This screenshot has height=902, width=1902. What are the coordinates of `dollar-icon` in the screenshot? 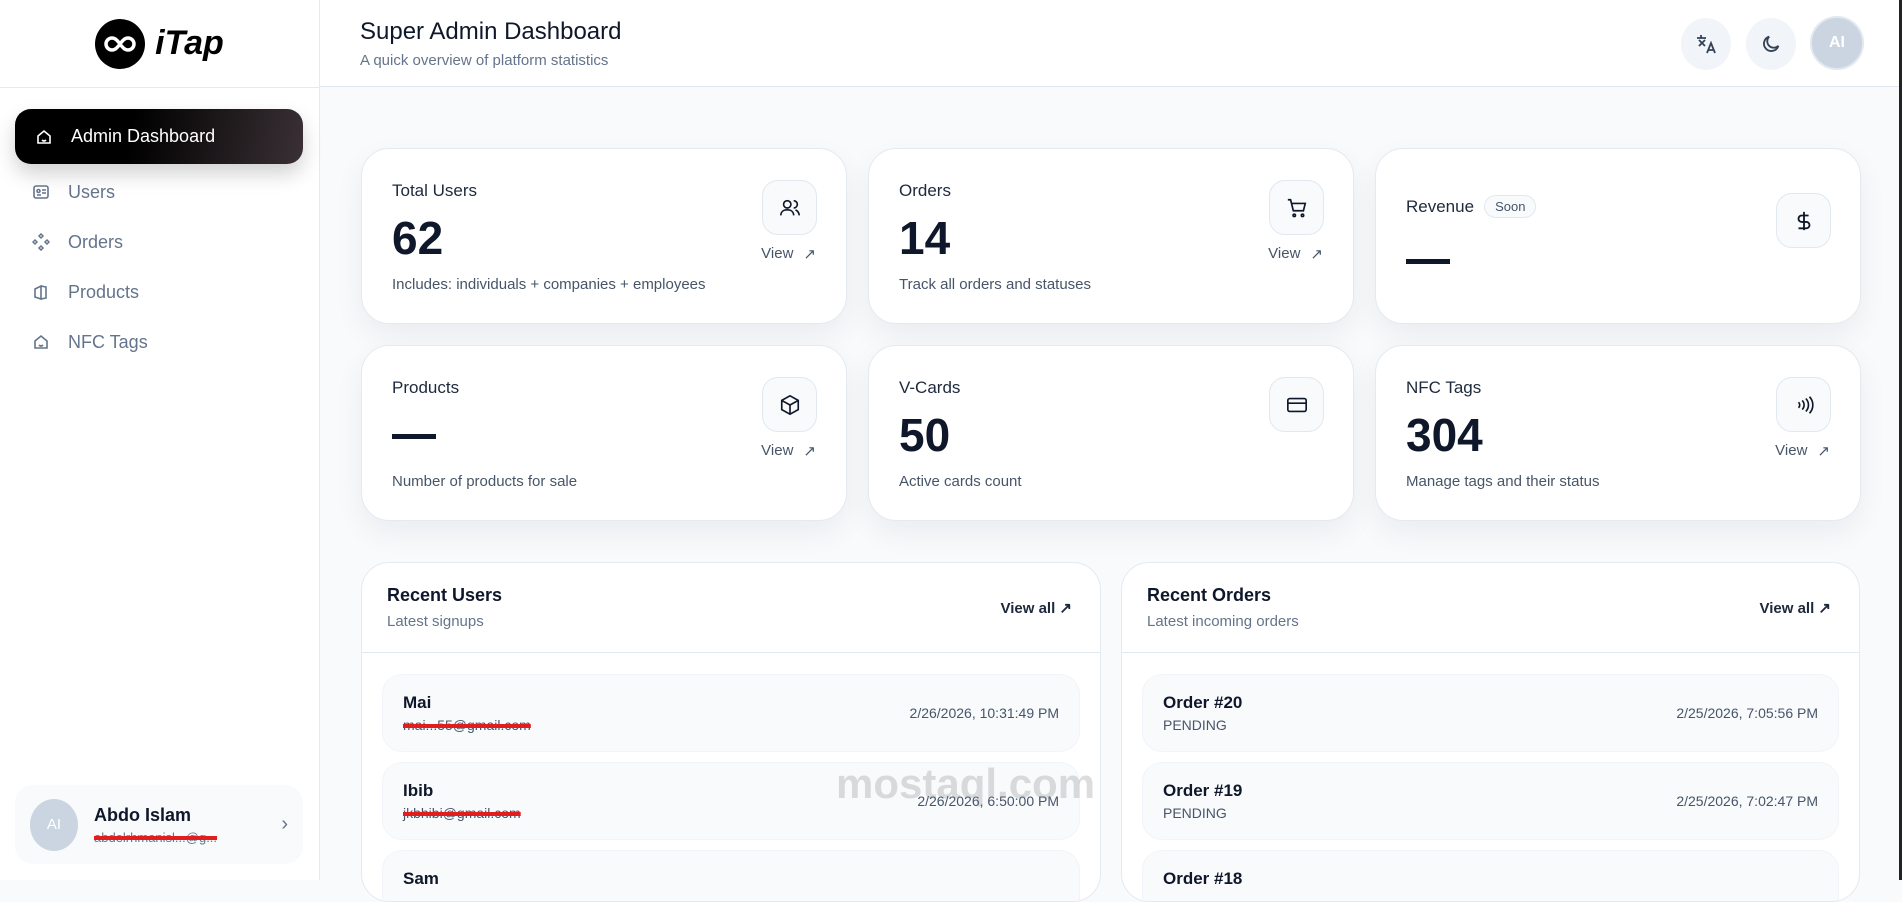 It's located at (1803, 220).